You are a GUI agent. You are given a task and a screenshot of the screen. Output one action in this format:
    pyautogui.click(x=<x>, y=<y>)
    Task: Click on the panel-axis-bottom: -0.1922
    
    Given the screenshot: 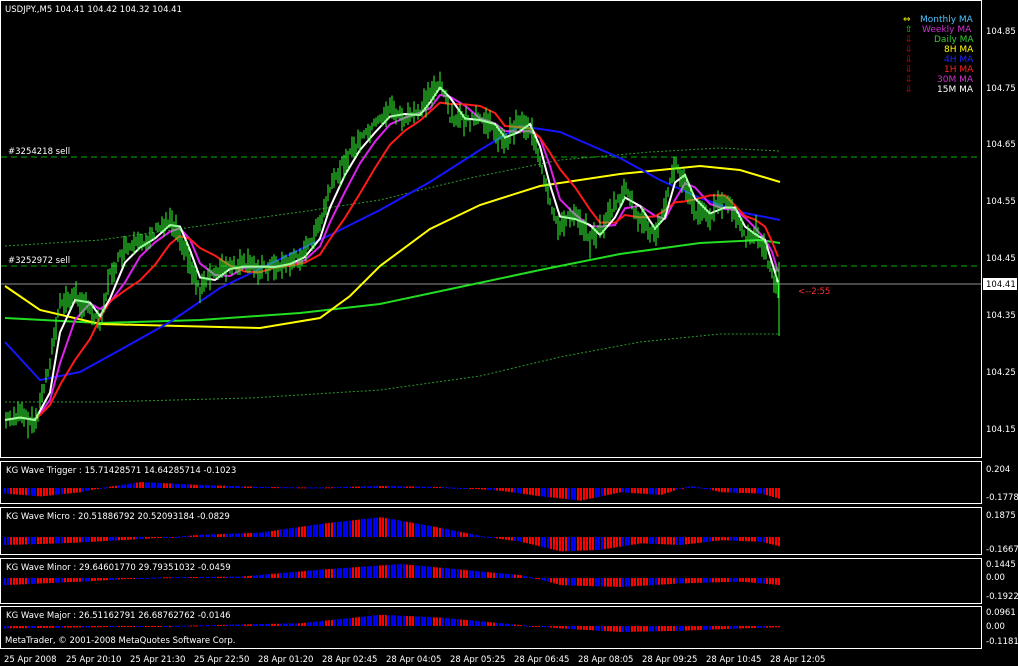 What is the action you would take?
    pyautogui.click(x=1002, y=597)
    